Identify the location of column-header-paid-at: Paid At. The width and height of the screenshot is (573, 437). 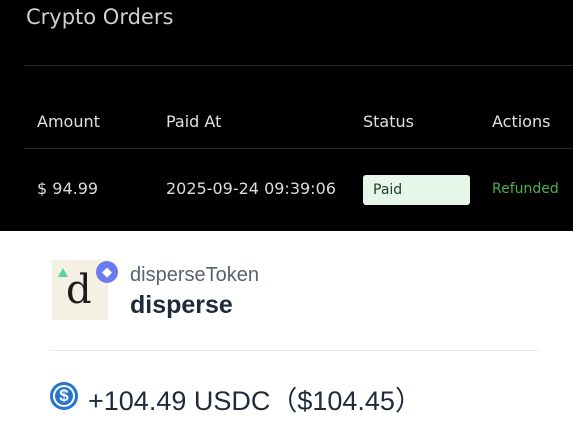
(194, 121).